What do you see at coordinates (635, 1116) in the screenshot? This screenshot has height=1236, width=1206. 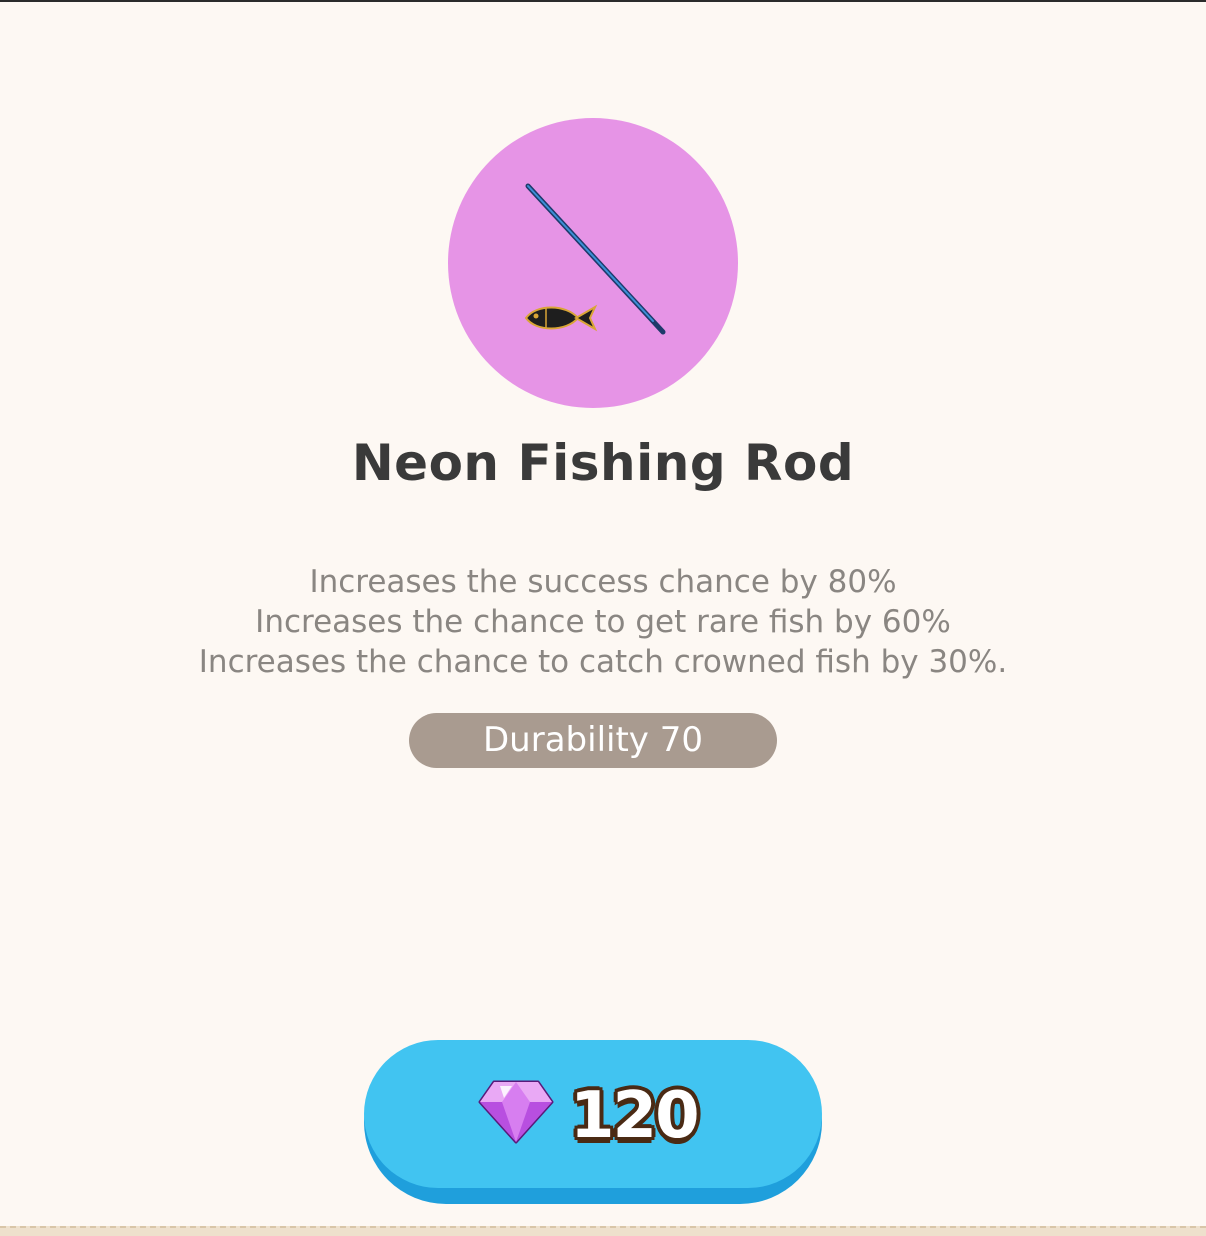 I see `price-label: 120` at bounding box center [635, 1116].